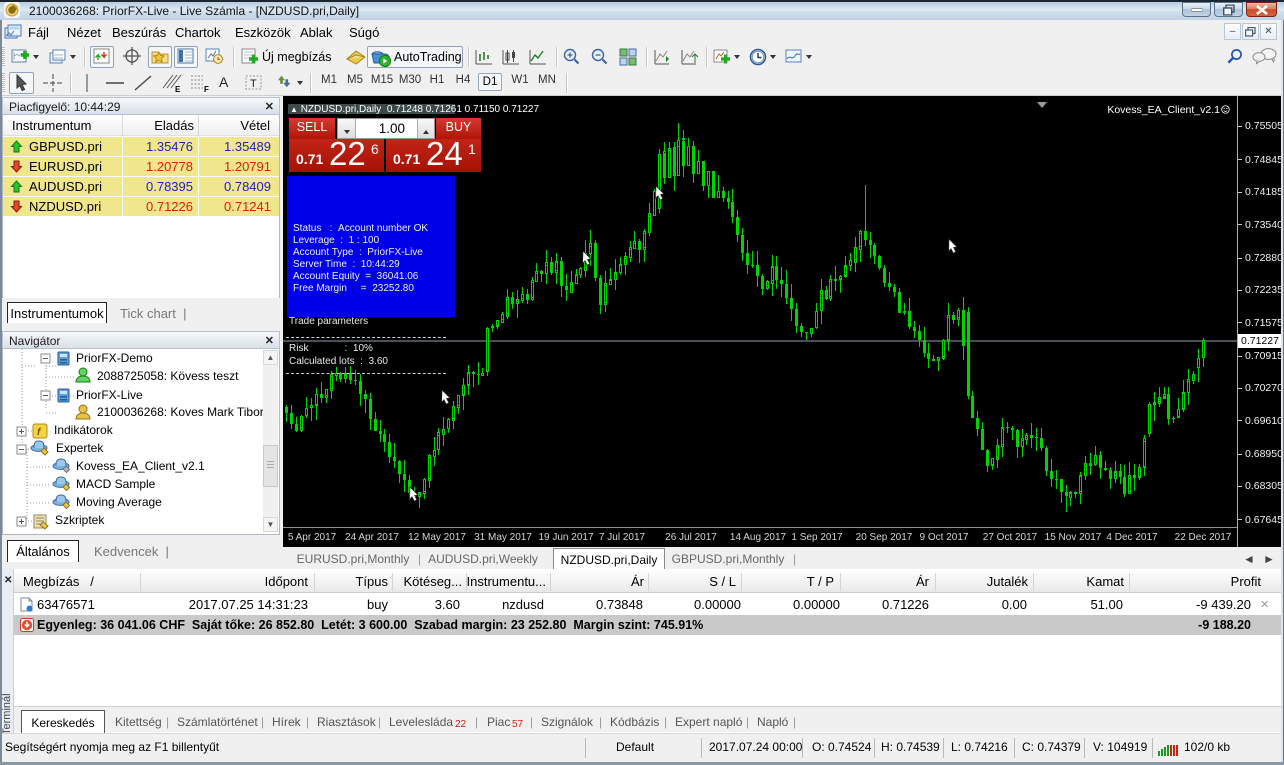  What do you see at coordinates (253, 84) in the screenshot?
I see `svg-text: T` at bounding box center [253, 84].